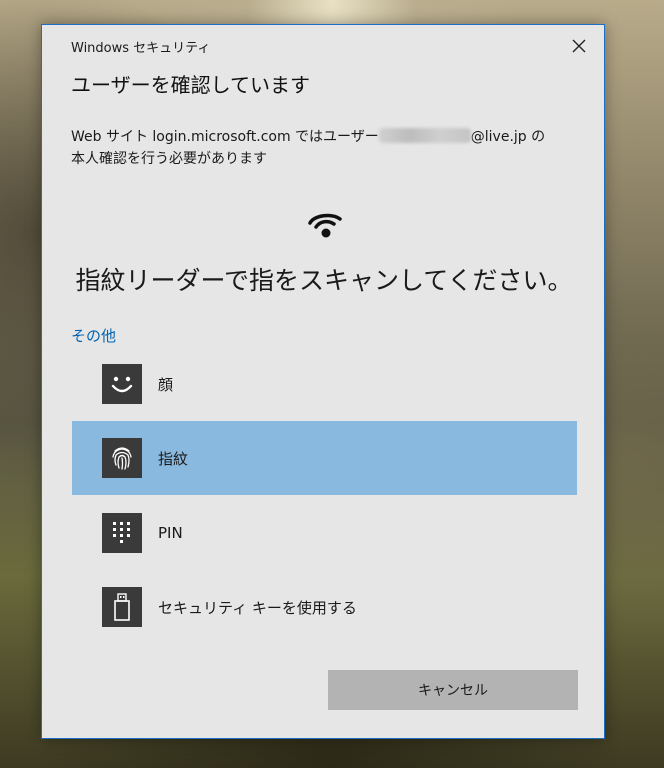 The height and width of the screenshot is (768, 664). What do you see at coordinates (324, 458) in the screenshot?
I see `option-fingerprint: 指紋` at bounding box center [324, 458].